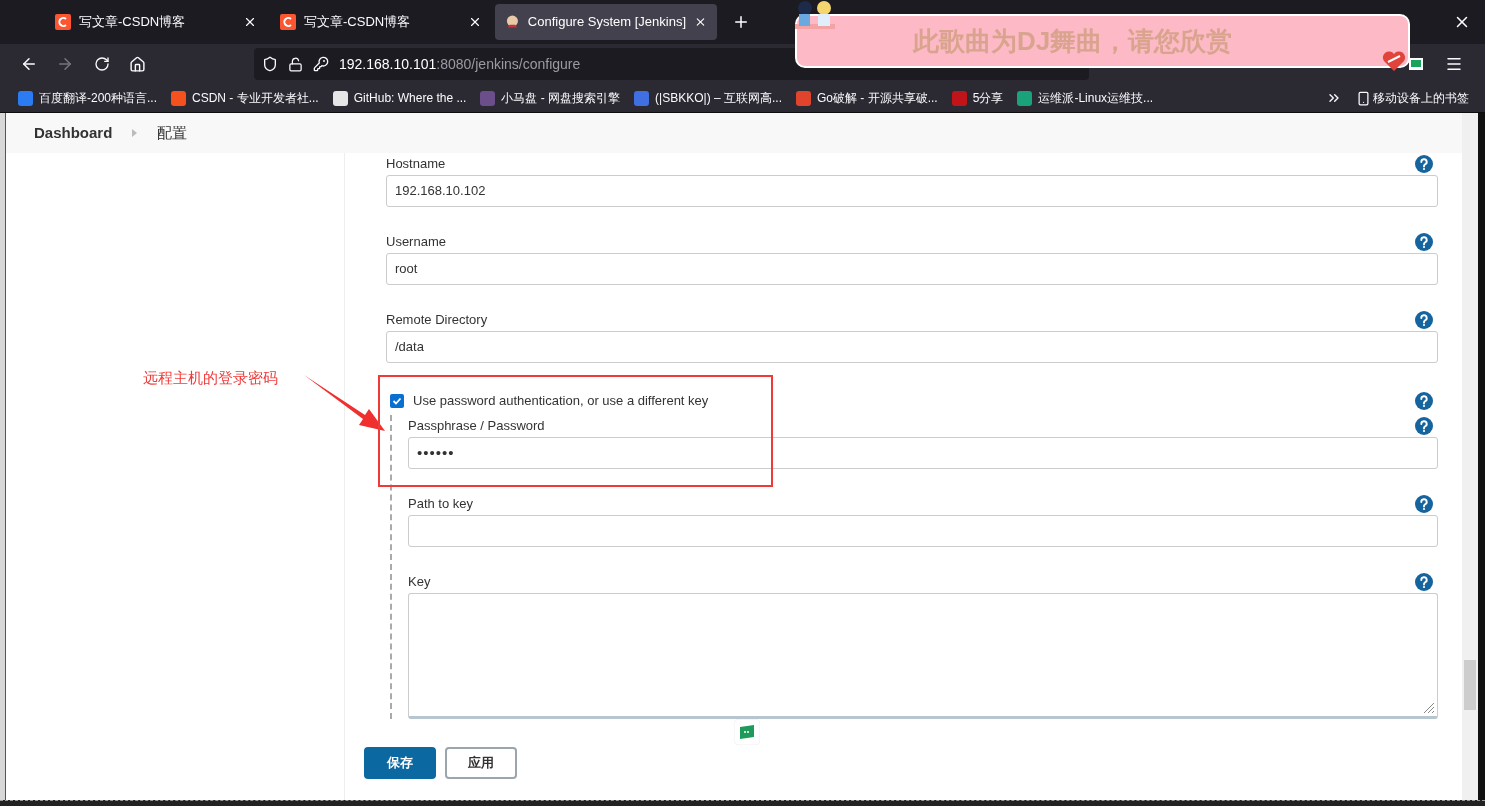  I want to click on chat-icon, so click(747, 732).